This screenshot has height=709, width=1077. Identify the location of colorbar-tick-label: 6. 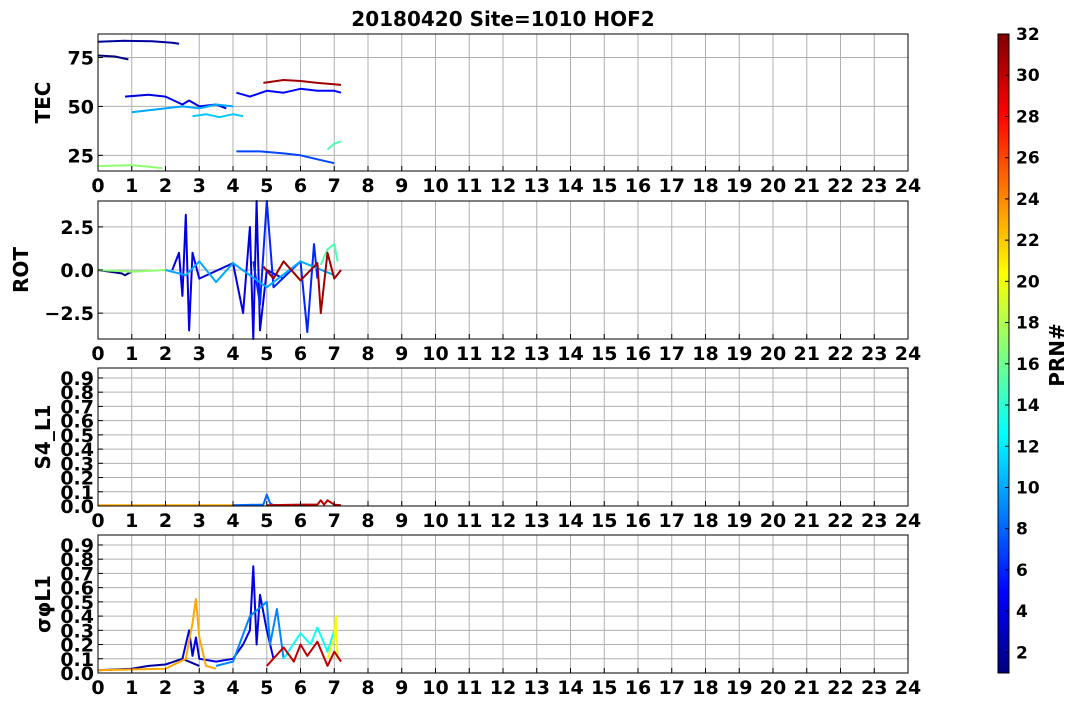
(1022, 571).